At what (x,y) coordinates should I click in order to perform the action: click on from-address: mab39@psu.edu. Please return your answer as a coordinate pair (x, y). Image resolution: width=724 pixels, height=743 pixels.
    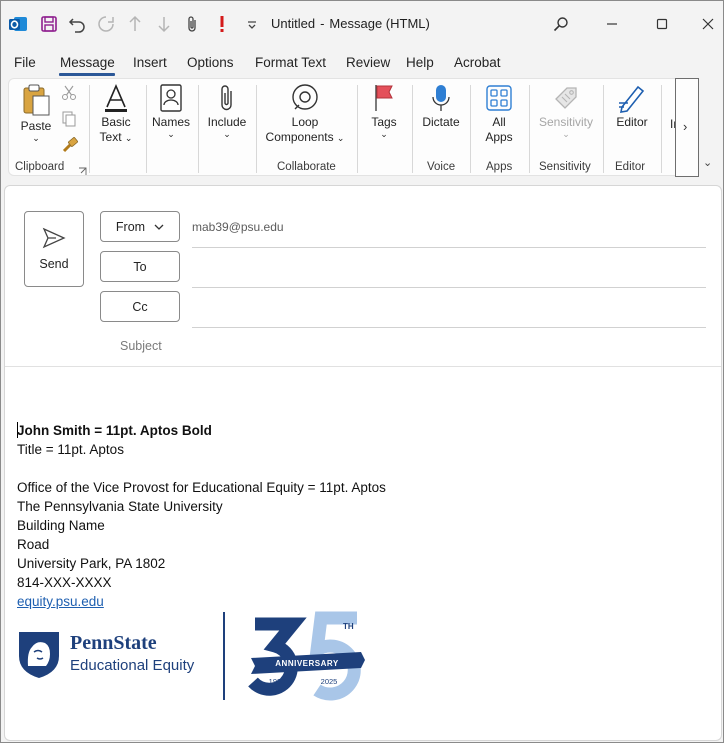
    Looking at the image, I should click on (238, 227).